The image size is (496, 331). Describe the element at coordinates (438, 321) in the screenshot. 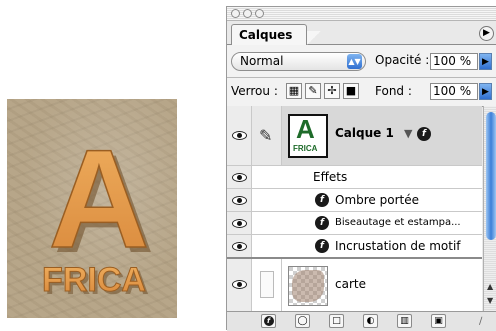

I see `trash-icon: ▣` at that location.